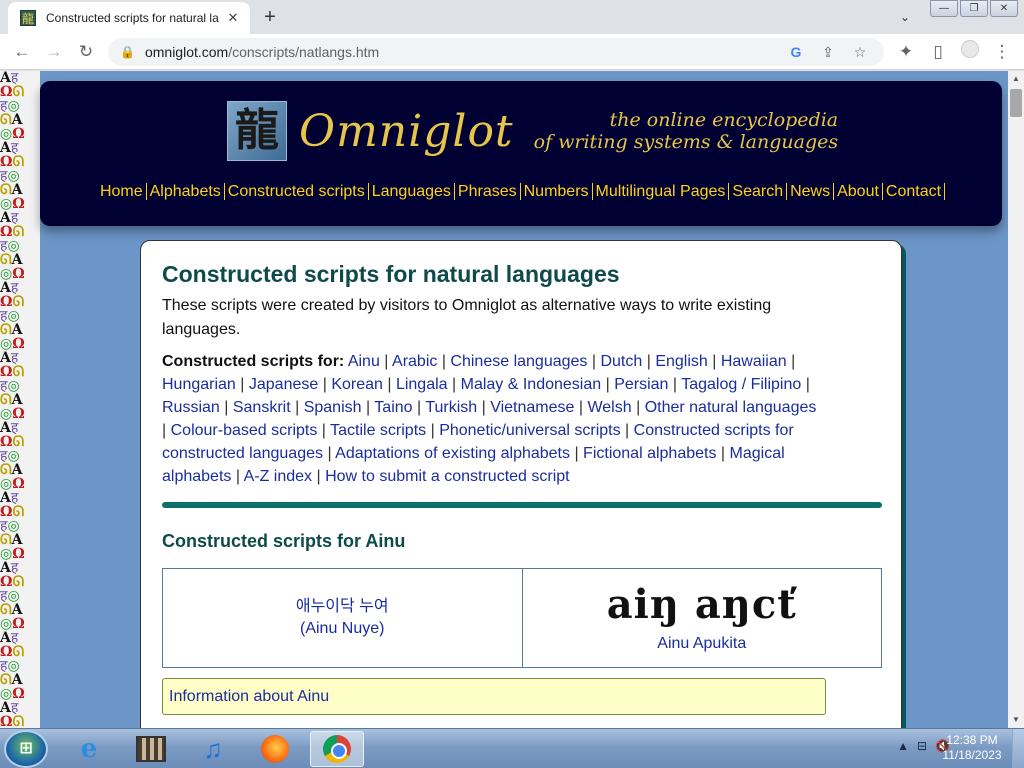  Describe the element at coordinates (54, 52) in the screenshot. I see `forward-arrow-icon: →` at that location.